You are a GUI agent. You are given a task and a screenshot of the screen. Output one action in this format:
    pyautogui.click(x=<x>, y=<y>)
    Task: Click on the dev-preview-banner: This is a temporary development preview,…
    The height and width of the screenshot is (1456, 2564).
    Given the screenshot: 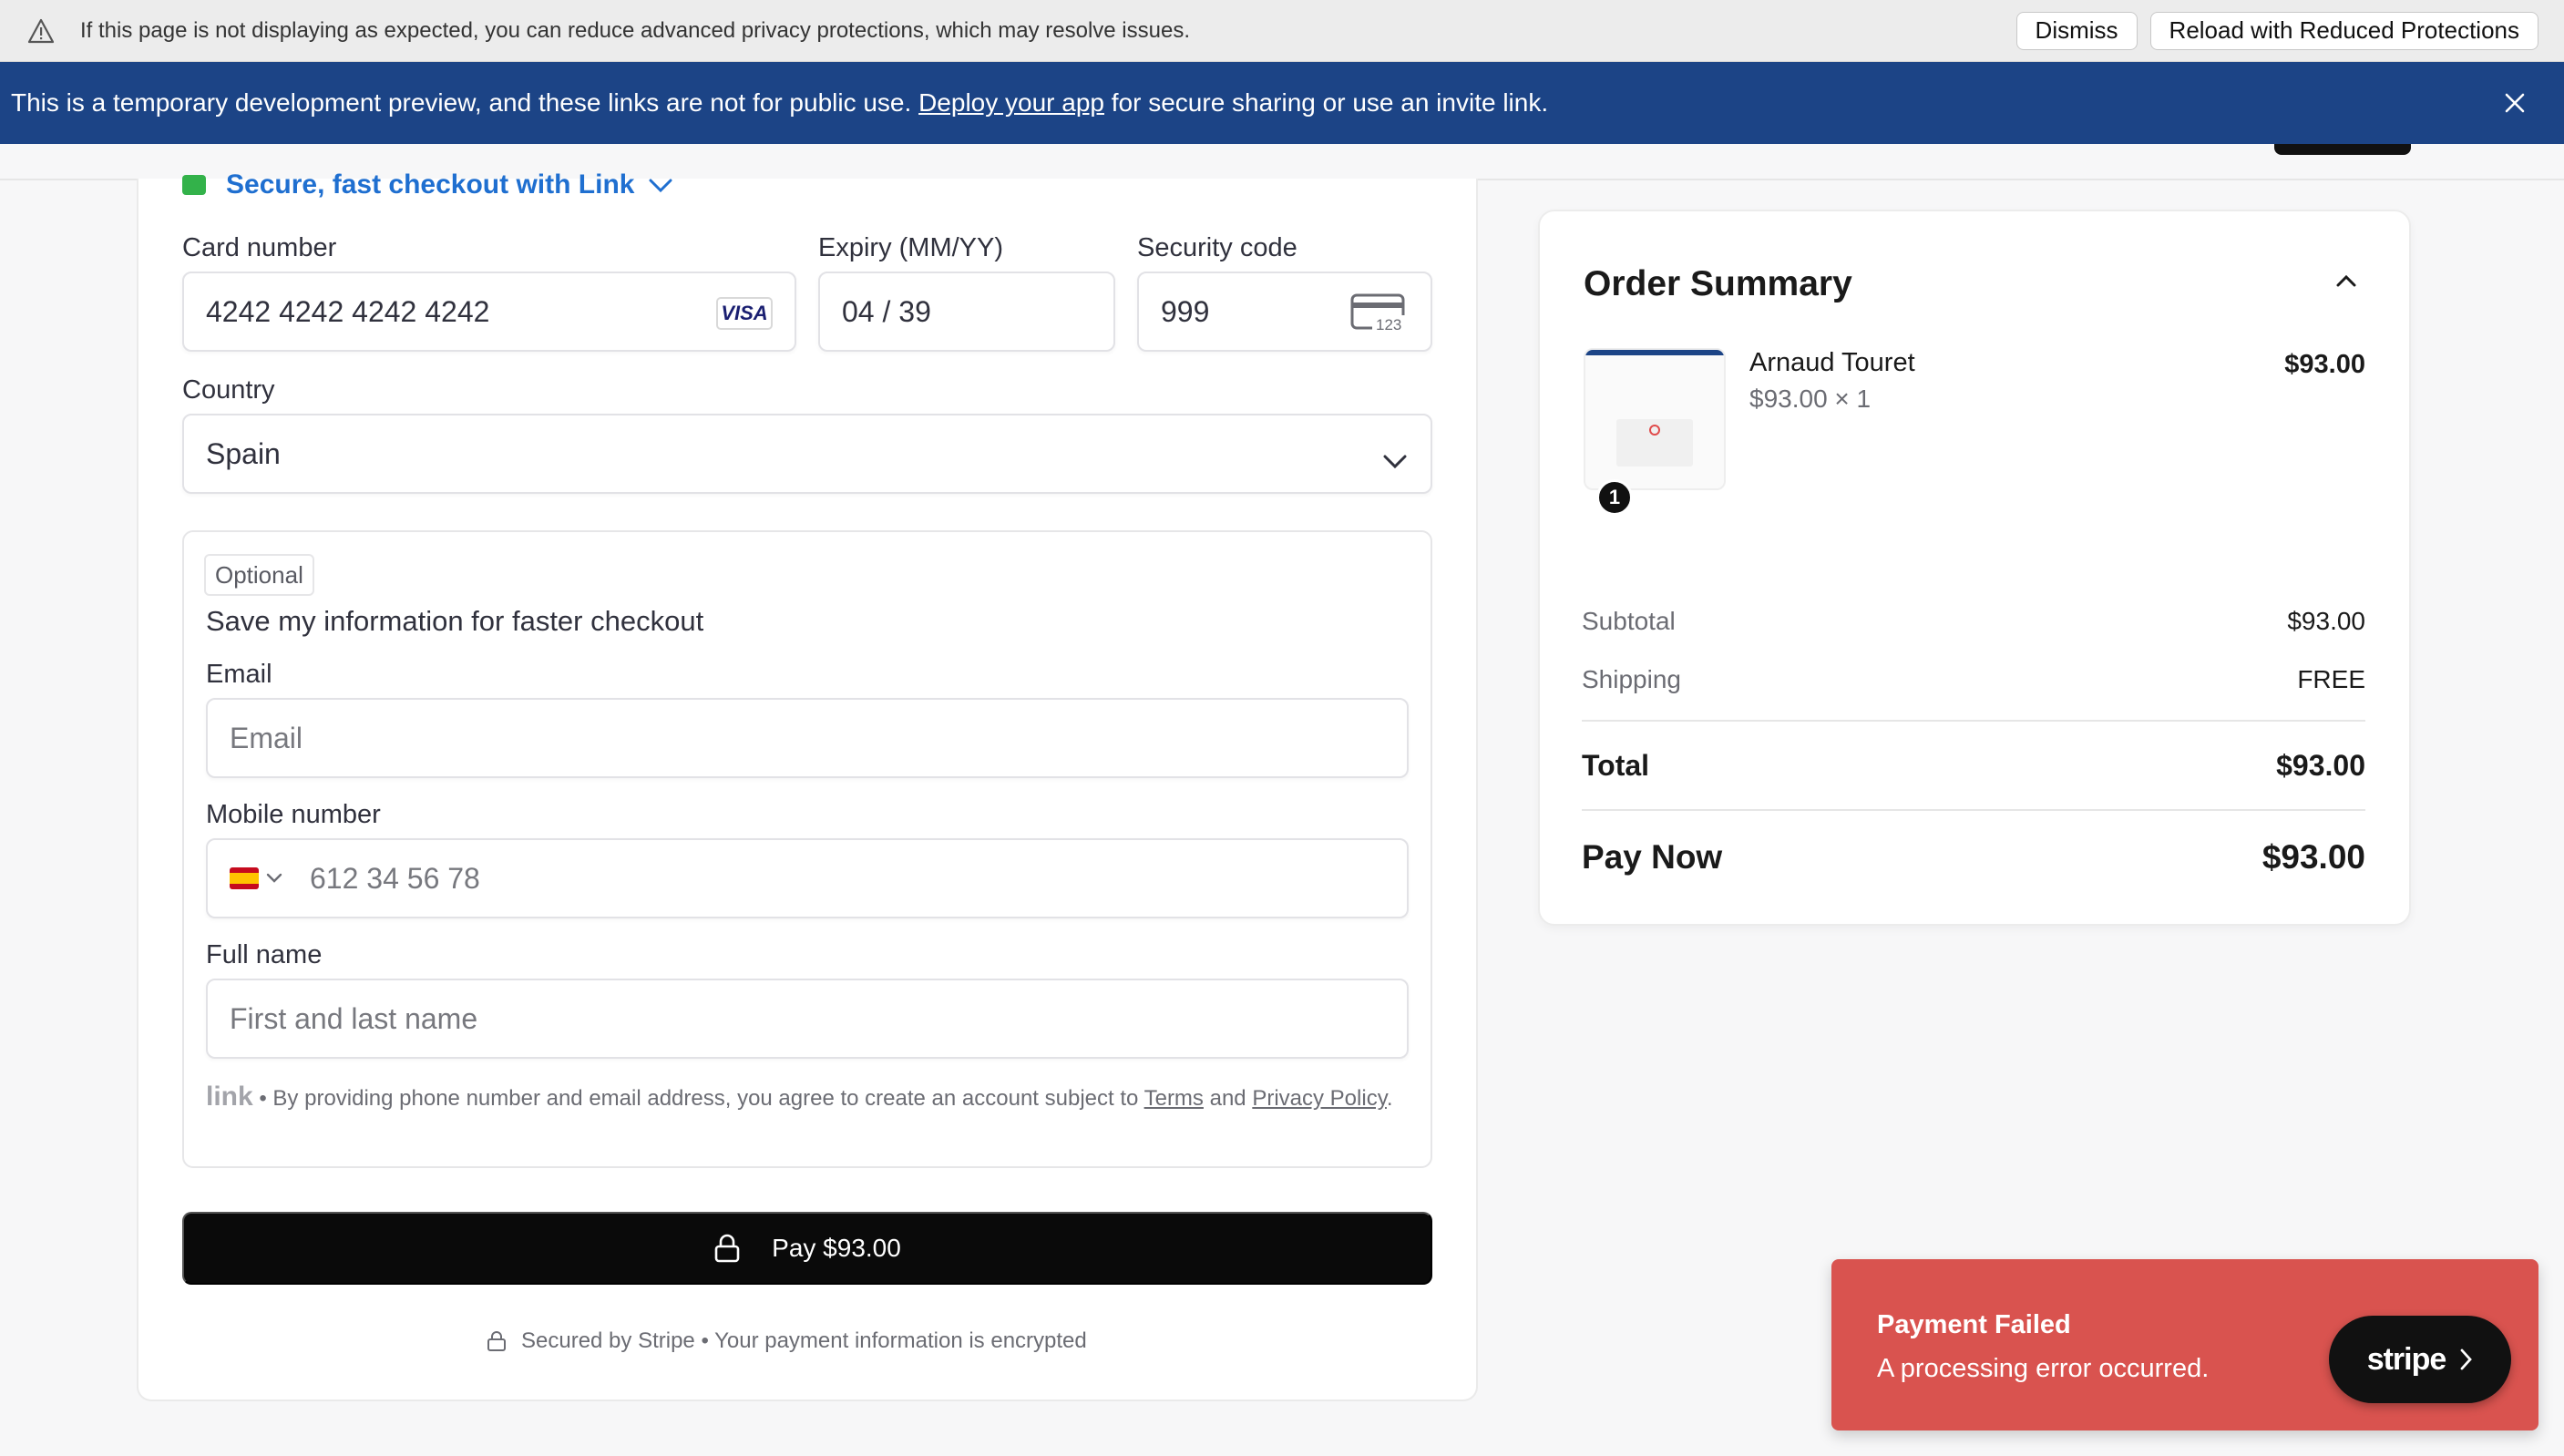 What is the action you would take?
    pyautogui.click(x=1282, y=103)
    